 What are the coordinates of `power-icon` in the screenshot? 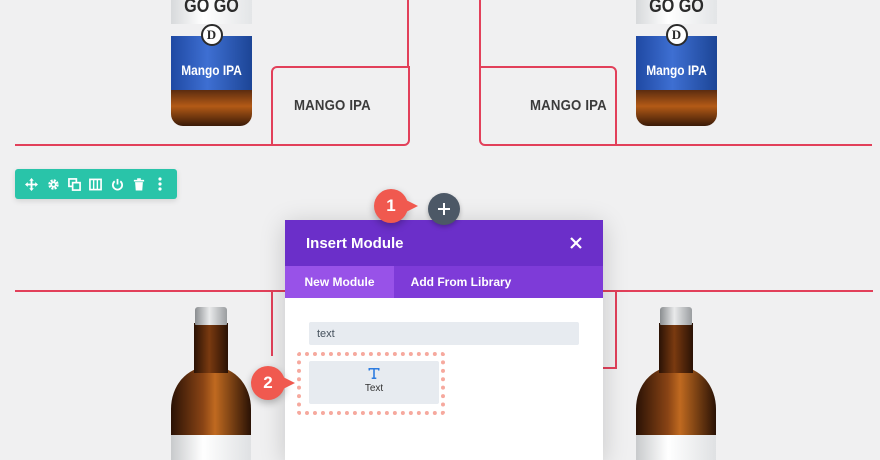 It's located at (117, 184).